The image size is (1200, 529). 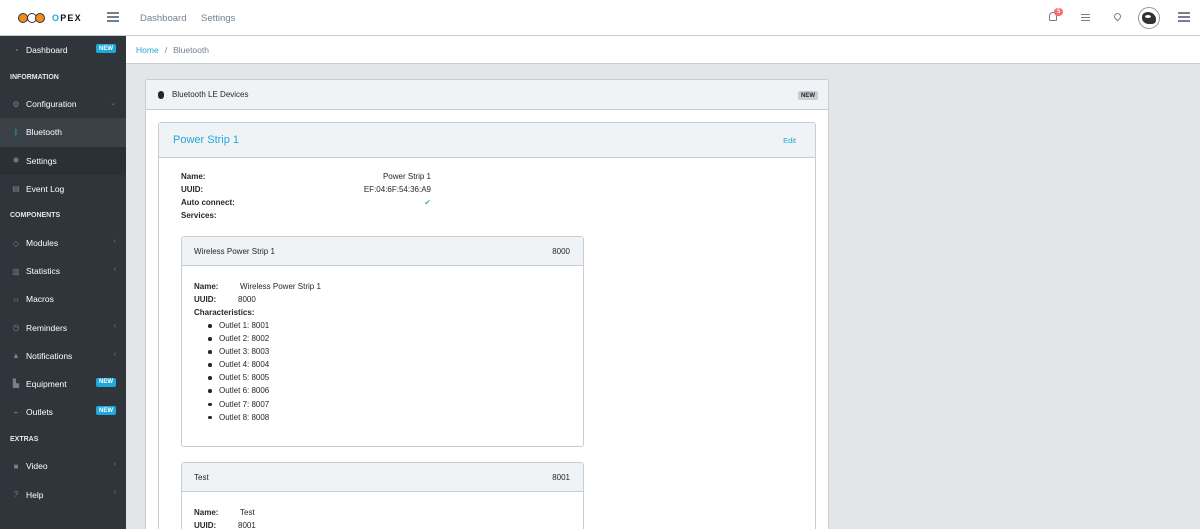 What do you see at coordinates (45, 188) in the screenshot?
I see `sidebar-item-label: Event Log` at bounding box center [45, 188].